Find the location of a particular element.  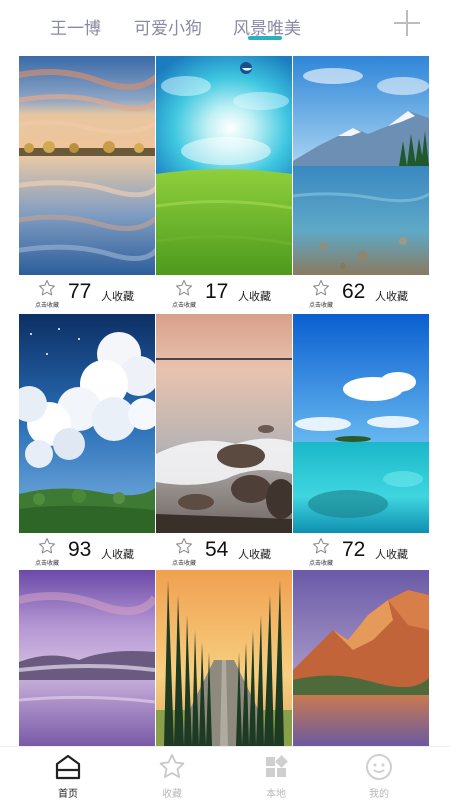

bottom-nav-bar: 首页 收藏 本地 我的 is located at coordinates (225, 773).